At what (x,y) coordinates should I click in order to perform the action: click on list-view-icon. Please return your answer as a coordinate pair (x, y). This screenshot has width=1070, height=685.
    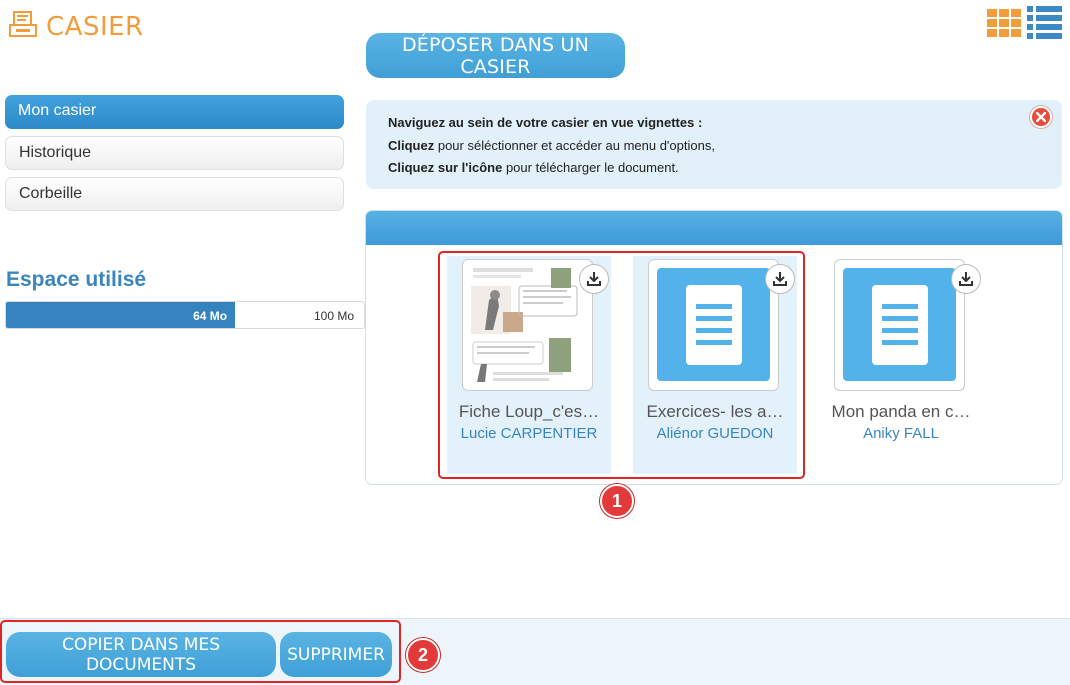
    Looking at the image, I should click on (1044, 22).